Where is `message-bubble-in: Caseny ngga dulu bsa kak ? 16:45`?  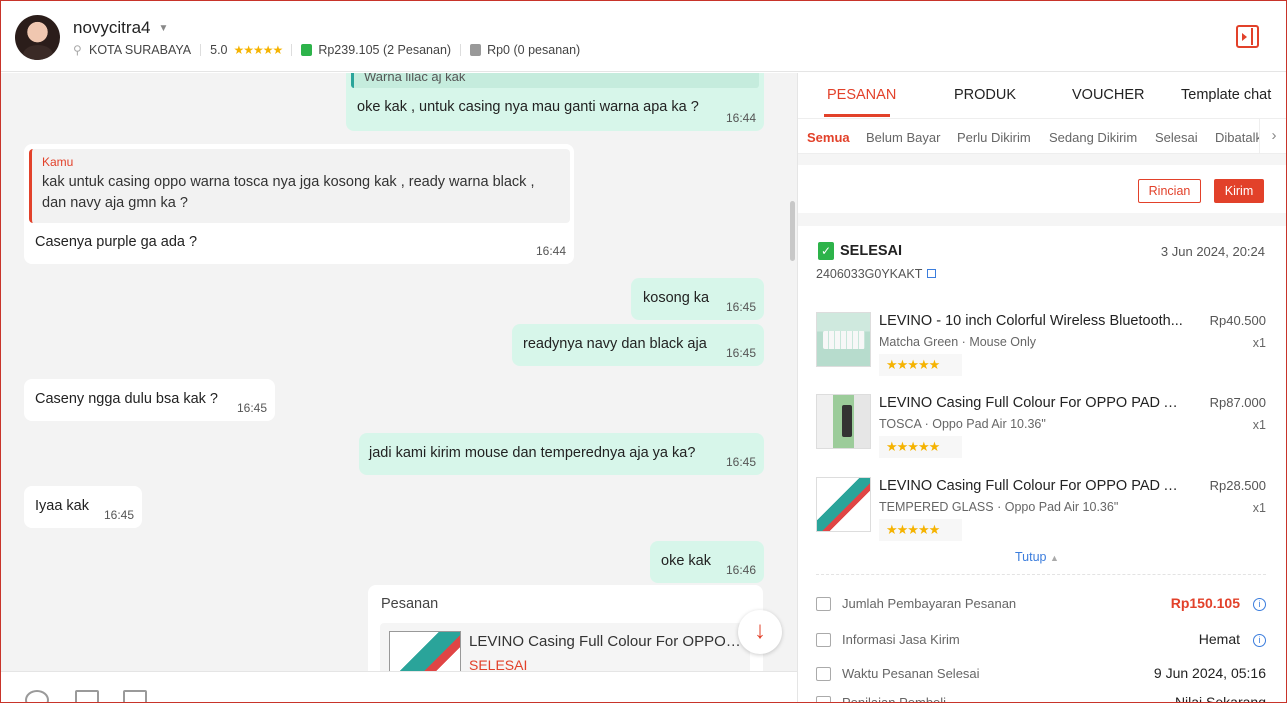
message-bubble-in: Caseny ngga dulu bsa kak ? 16:45 is located at coordinates (149, 400).